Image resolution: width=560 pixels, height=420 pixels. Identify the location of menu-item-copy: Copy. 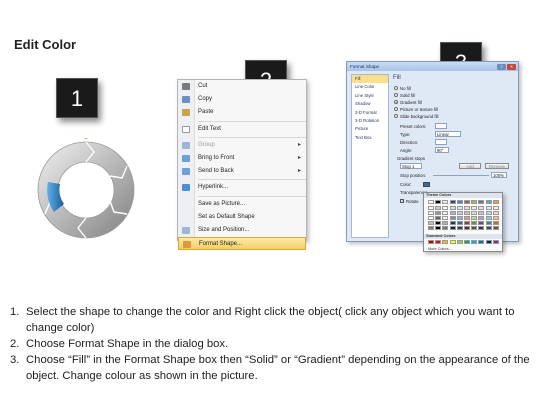
(242, 99).